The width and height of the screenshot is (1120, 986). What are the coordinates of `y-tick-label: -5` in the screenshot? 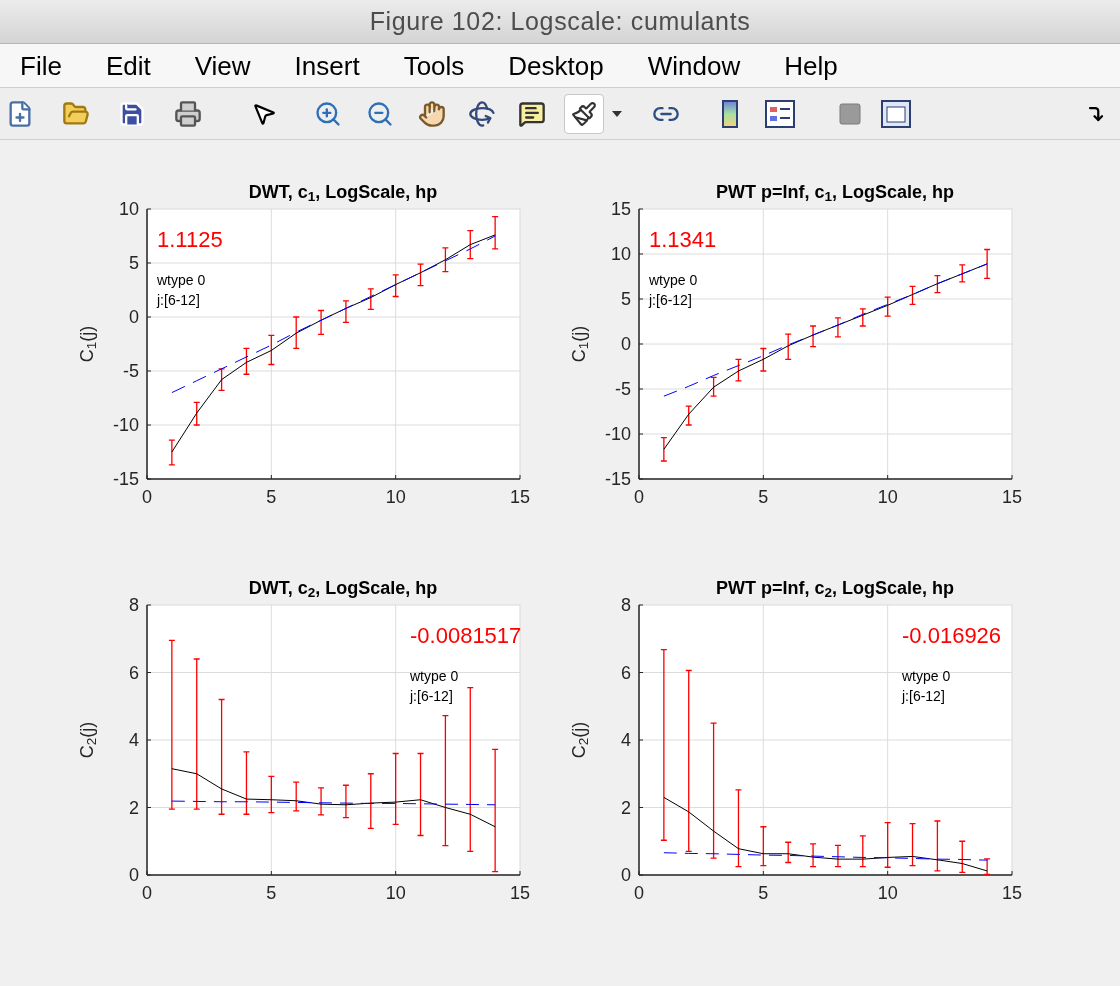 It's located at (131, 371).